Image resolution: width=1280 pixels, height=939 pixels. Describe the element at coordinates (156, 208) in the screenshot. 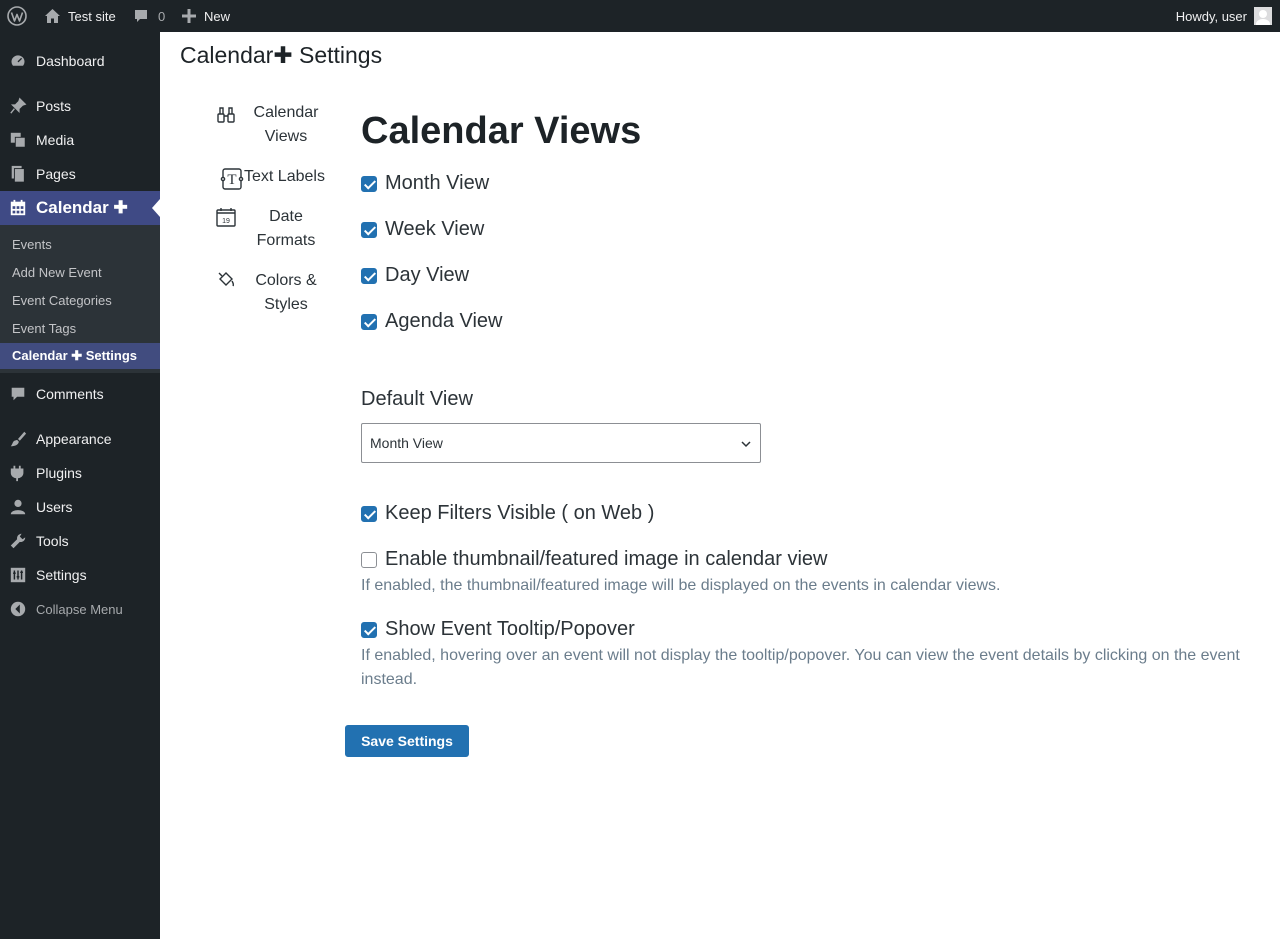

I see `current-menu-arrow` at that location.